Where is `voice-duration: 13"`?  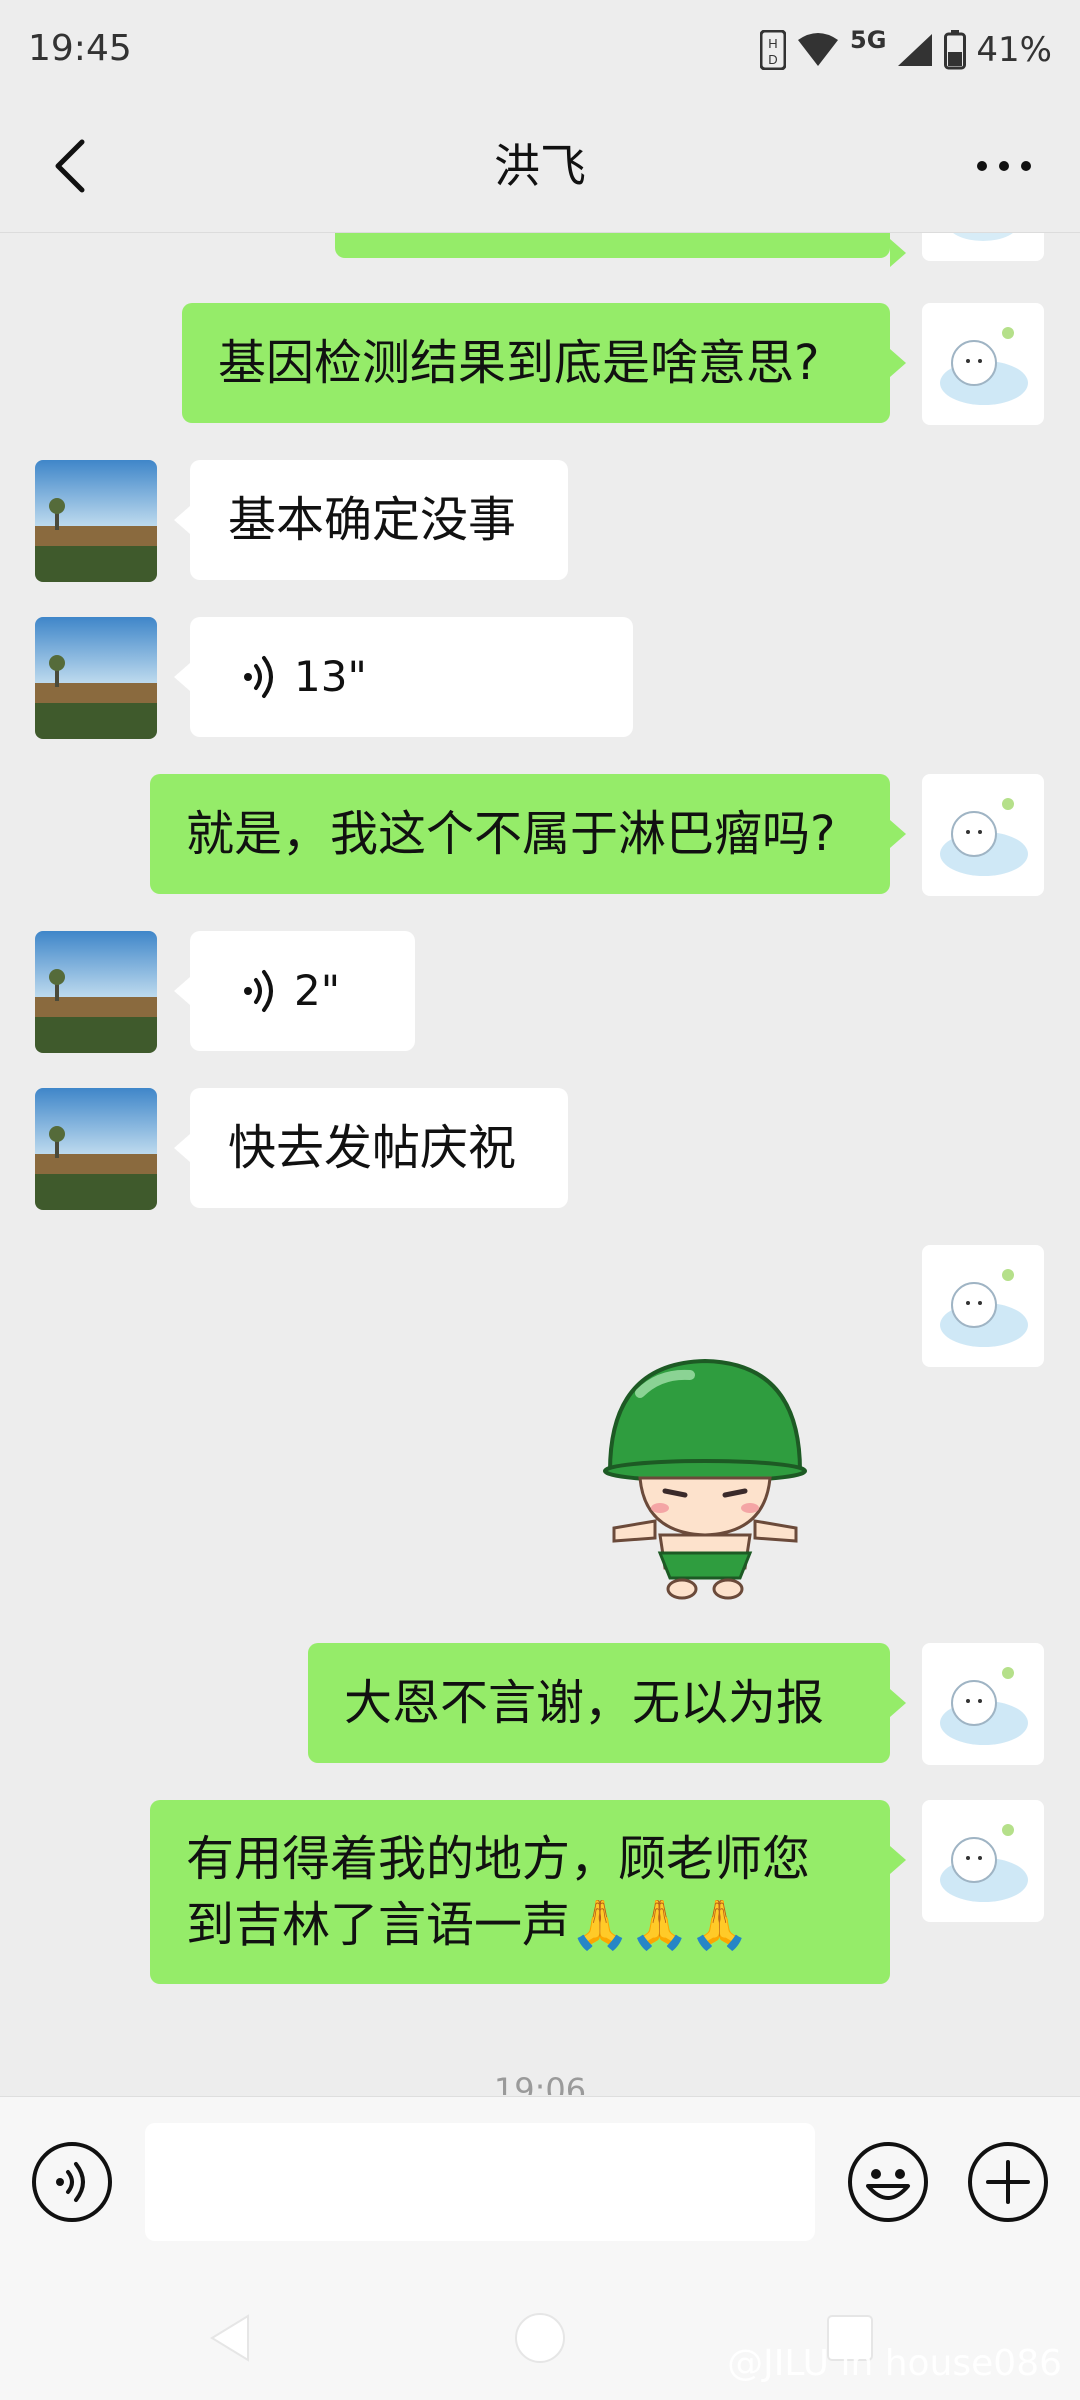
voice-duration: 13" is located at coordinates (330, 676).